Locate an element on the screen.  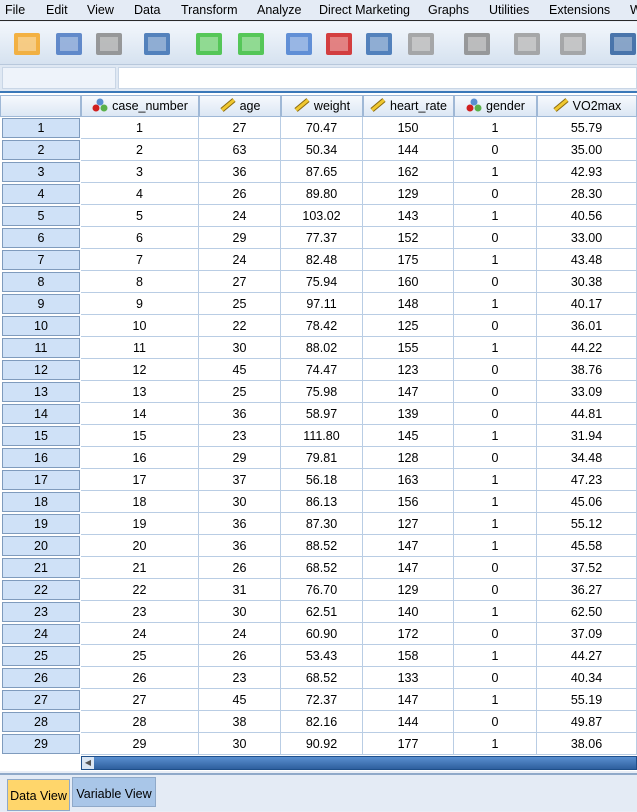
menu-w: W is located at coordinates (633, 10).